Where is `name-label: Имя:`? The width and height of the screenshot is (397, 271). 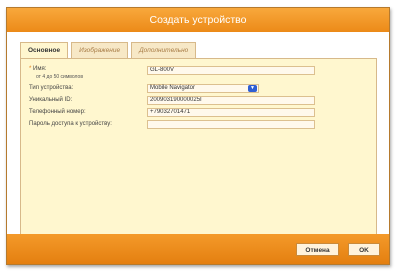 name-label: Имя: is located at coordinates (40, 69).